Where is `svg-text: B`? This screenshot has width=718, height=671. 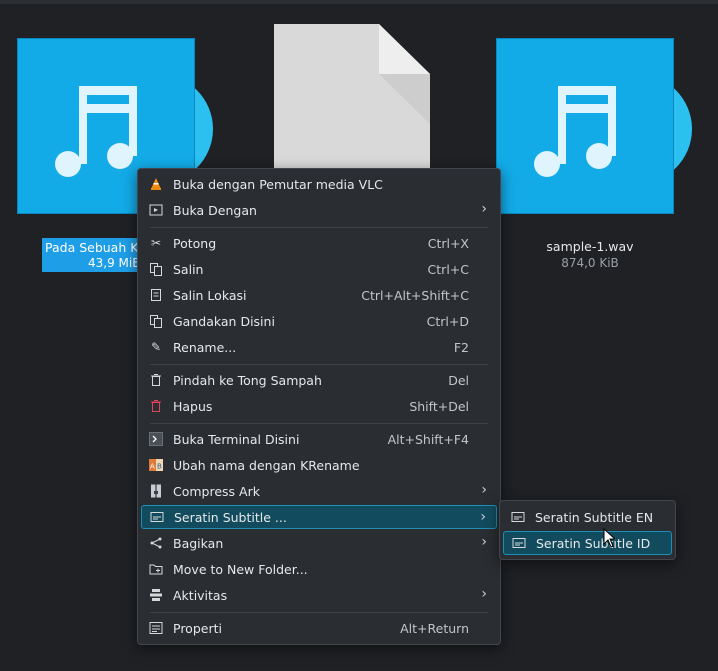 svg-text: B is located at coordinates (159, 467).